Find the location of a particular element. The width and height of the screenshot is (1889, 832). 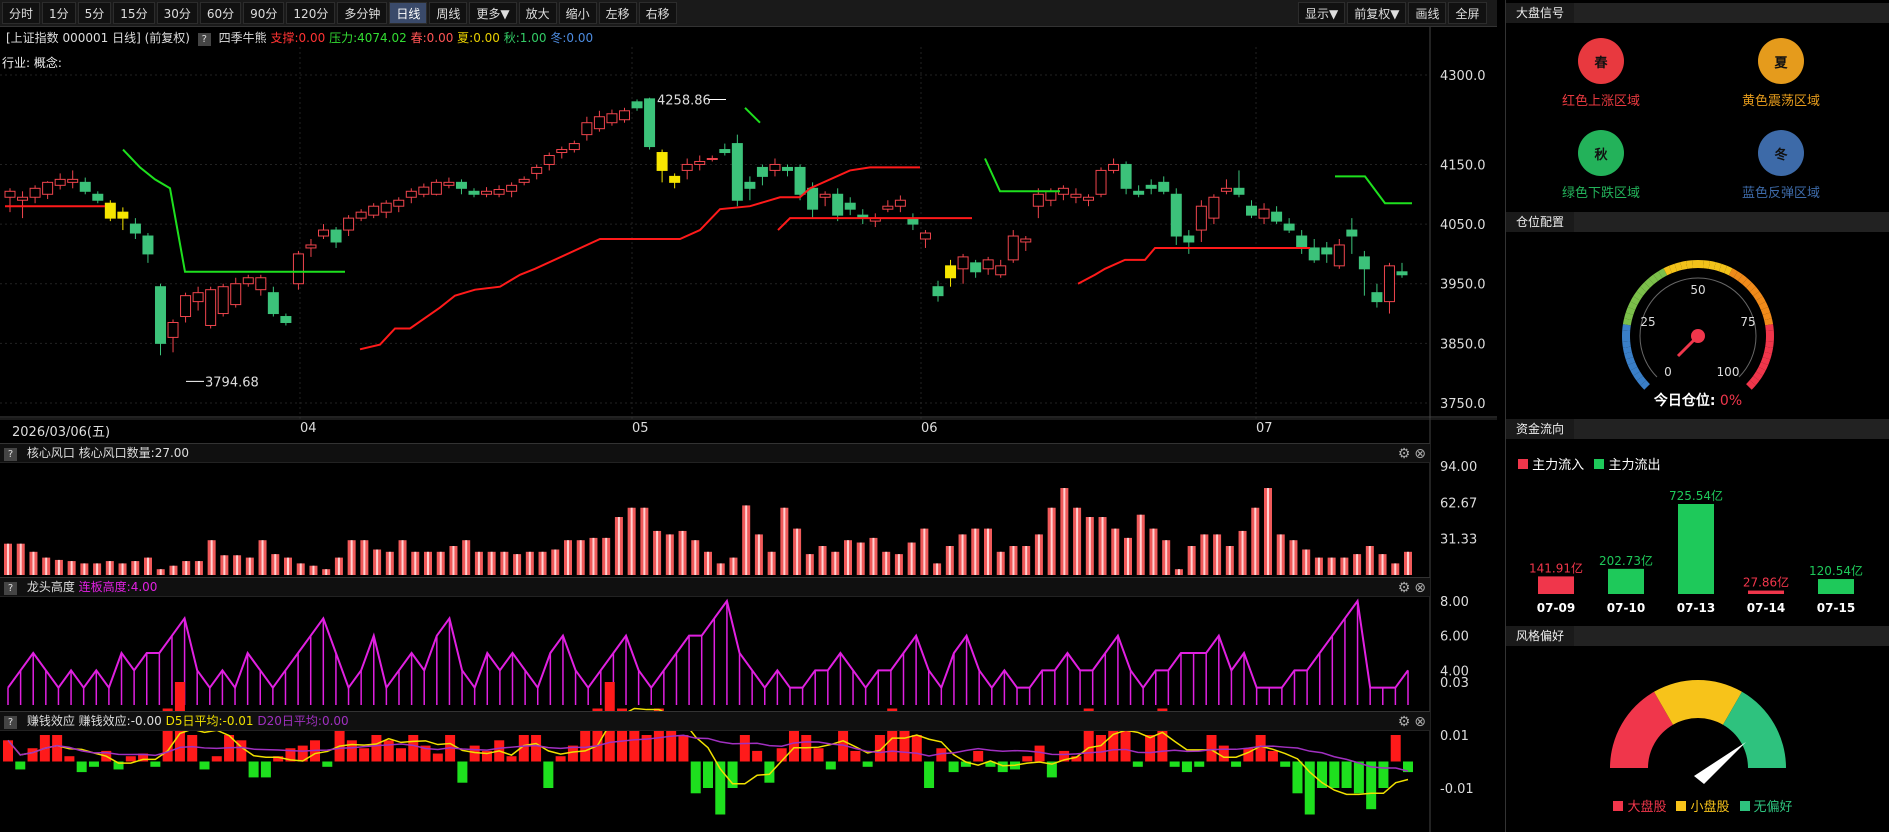

flow-date: 07-15 is located at coordinates (1836, 608).